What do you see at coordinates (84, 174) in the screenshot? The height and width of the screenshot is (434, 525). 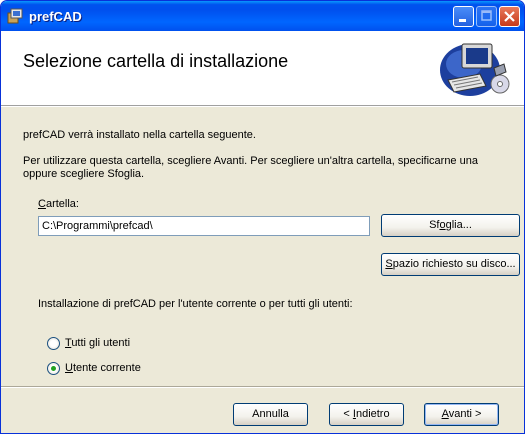 I see `instructions-line-2: oppure scegliere Sfoglia.` at bounding box center [84, 174].